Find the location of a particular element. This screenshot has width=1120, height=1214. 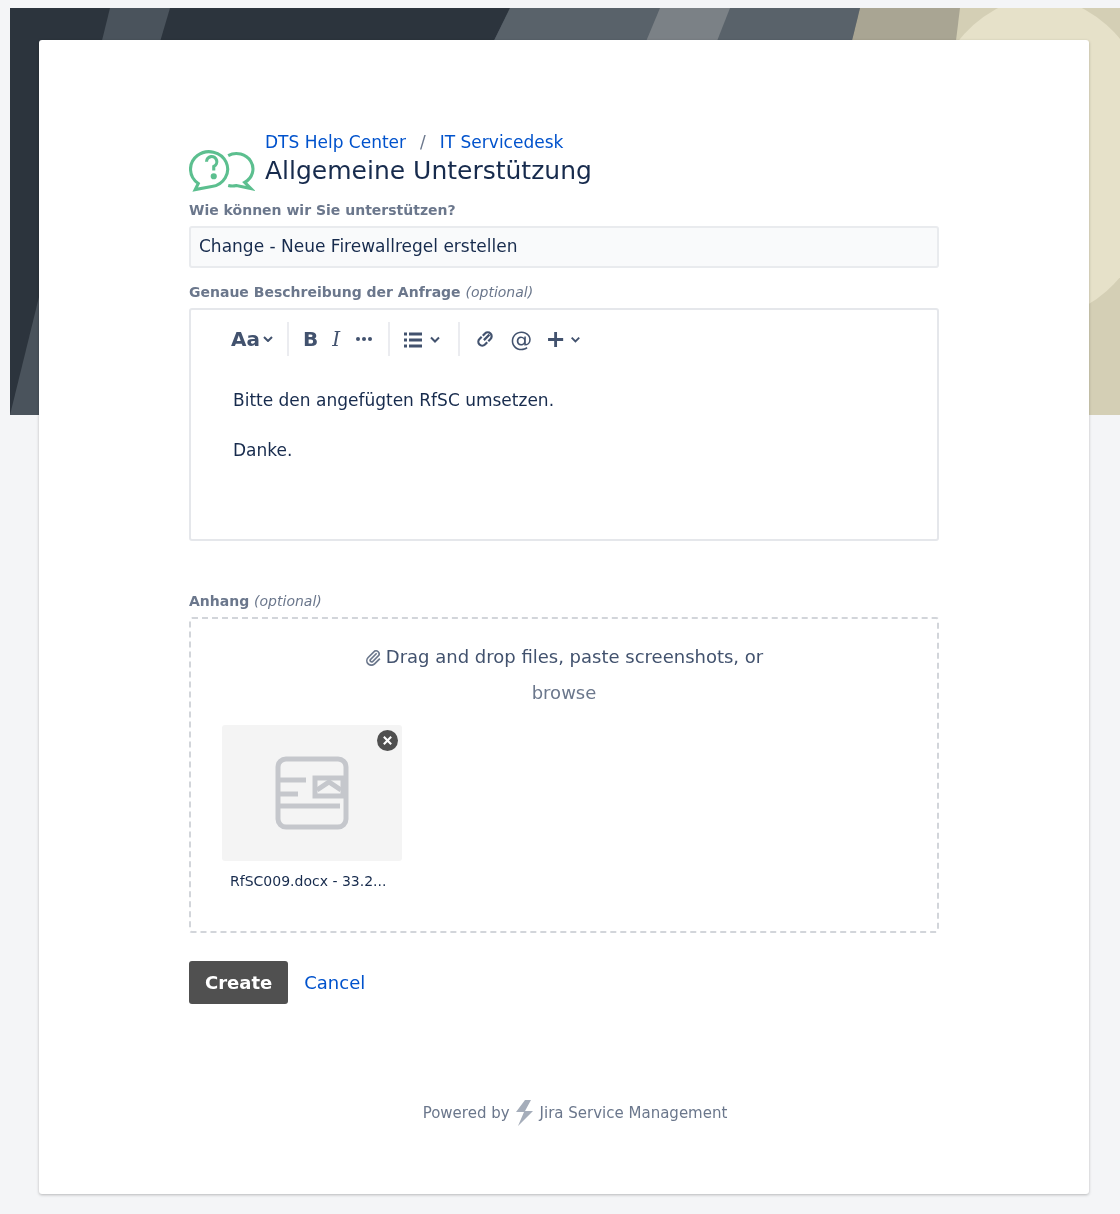

breadcrumb-link: IT Servicedesk is located at coordinates (501, 142).